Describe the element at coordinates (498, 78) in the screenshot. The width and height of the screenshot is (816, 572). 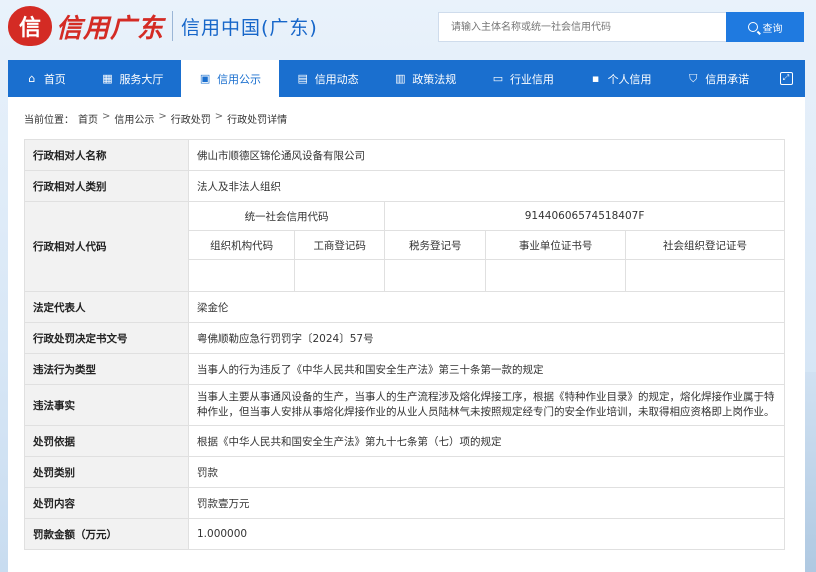
I see `monitor-icon: ▭` at that location.